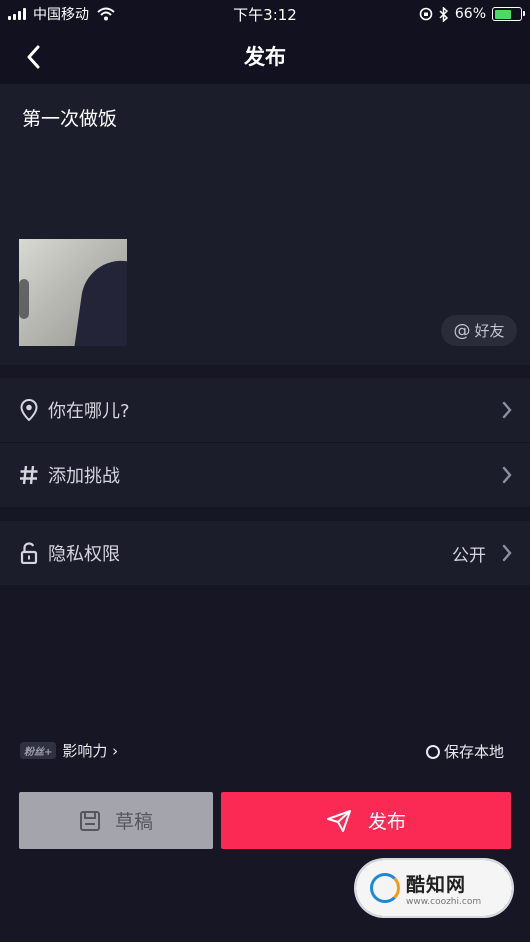 The image size is (530, 942). I want to click on watermark-text: 酷知网 www.coozhi.com, so click(443, 888).